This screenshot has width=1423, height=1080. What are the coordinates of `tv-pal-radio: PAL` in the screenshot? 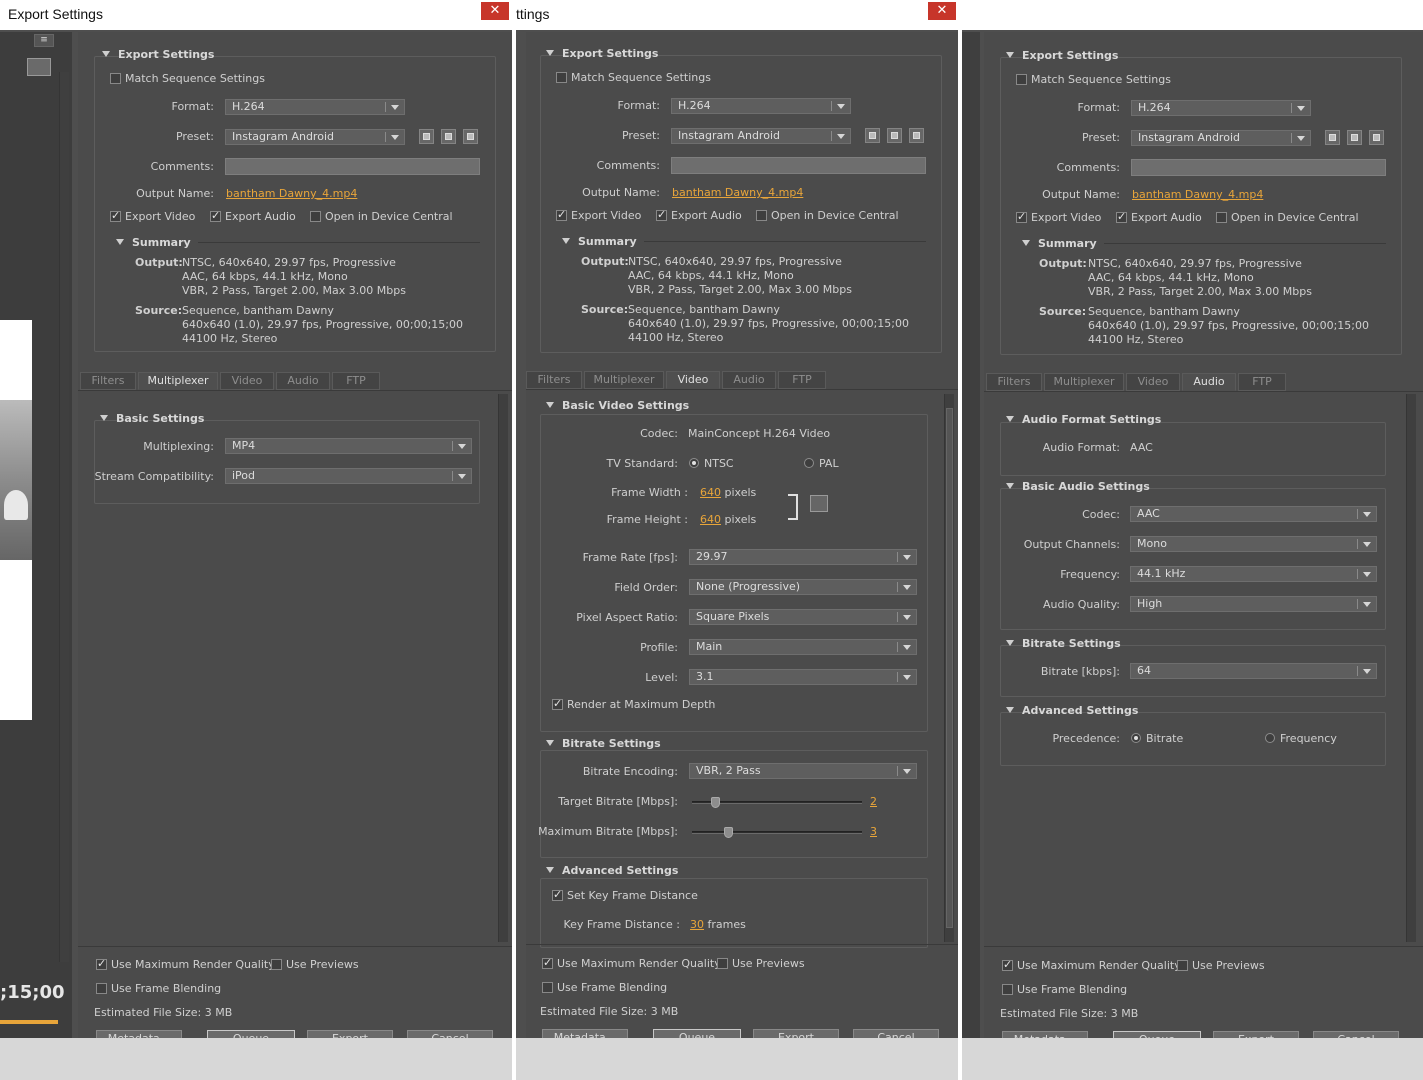 It's located at (821, 463).